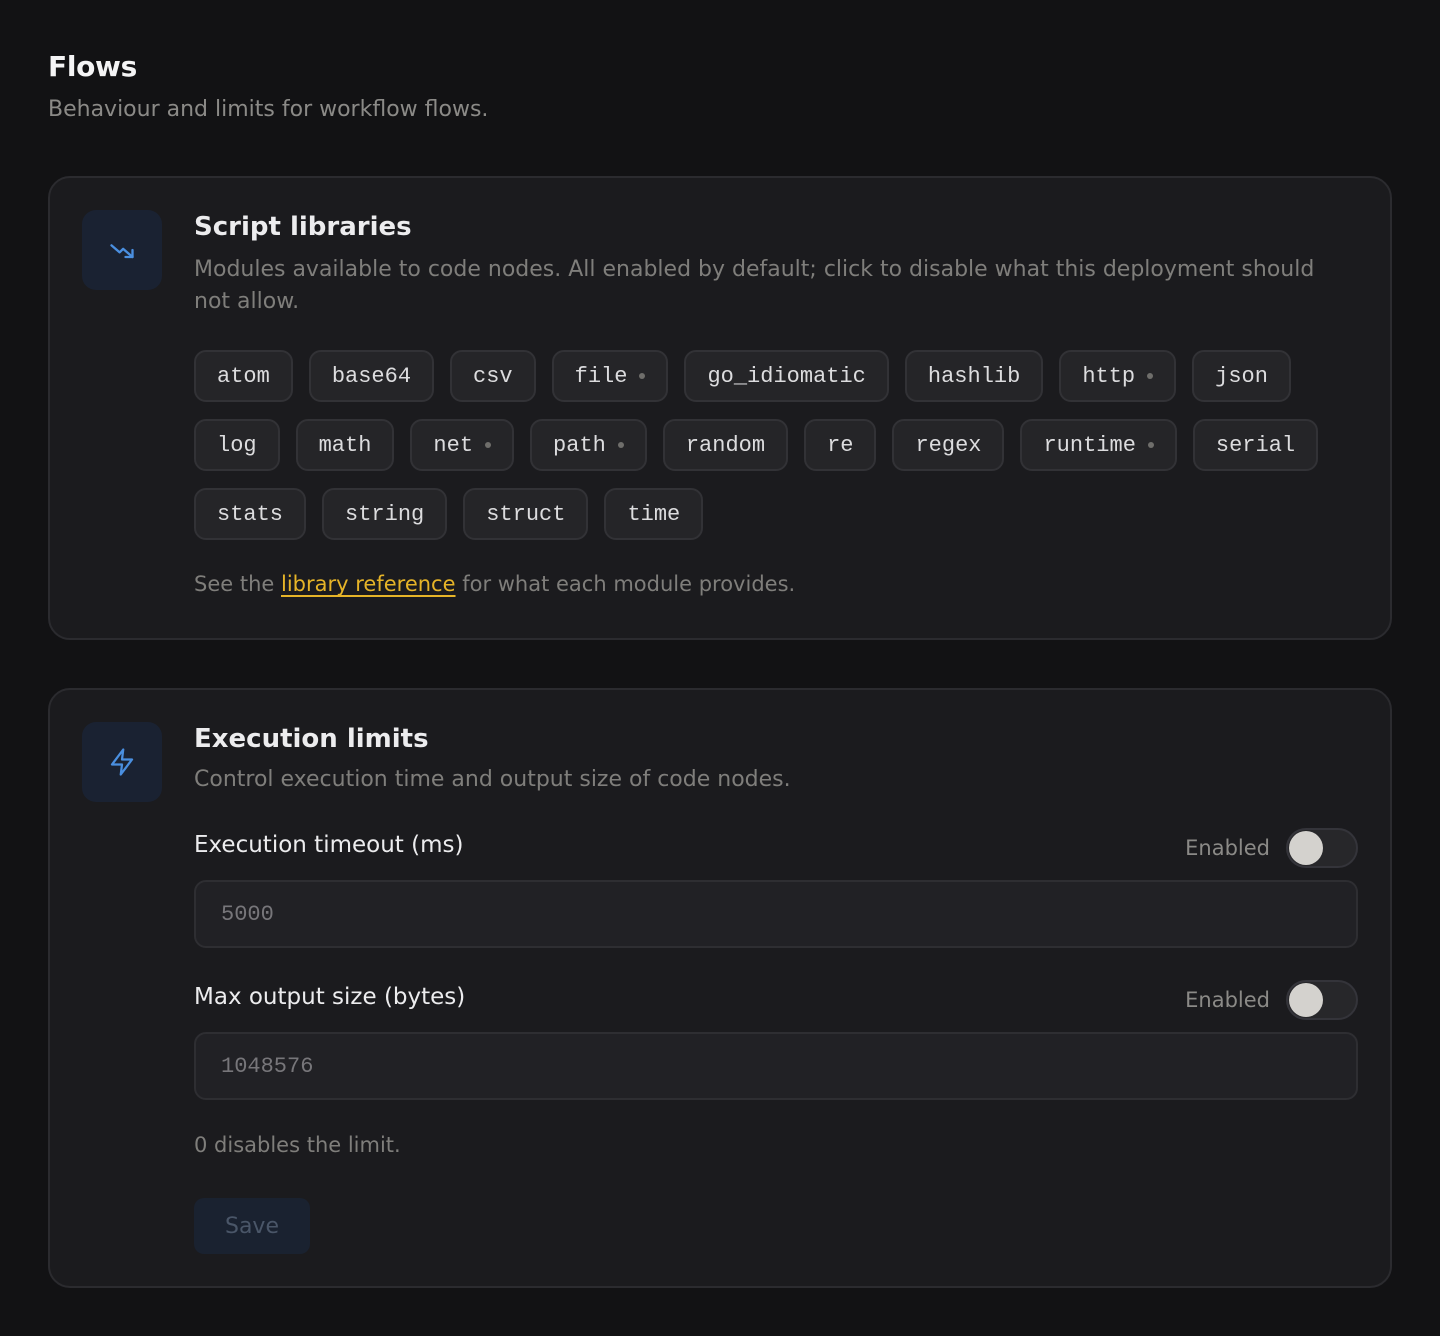 This screenshot has width=1440, height=1336. I want to click on execution-limits-title: Execution limits, so click(311, 739).